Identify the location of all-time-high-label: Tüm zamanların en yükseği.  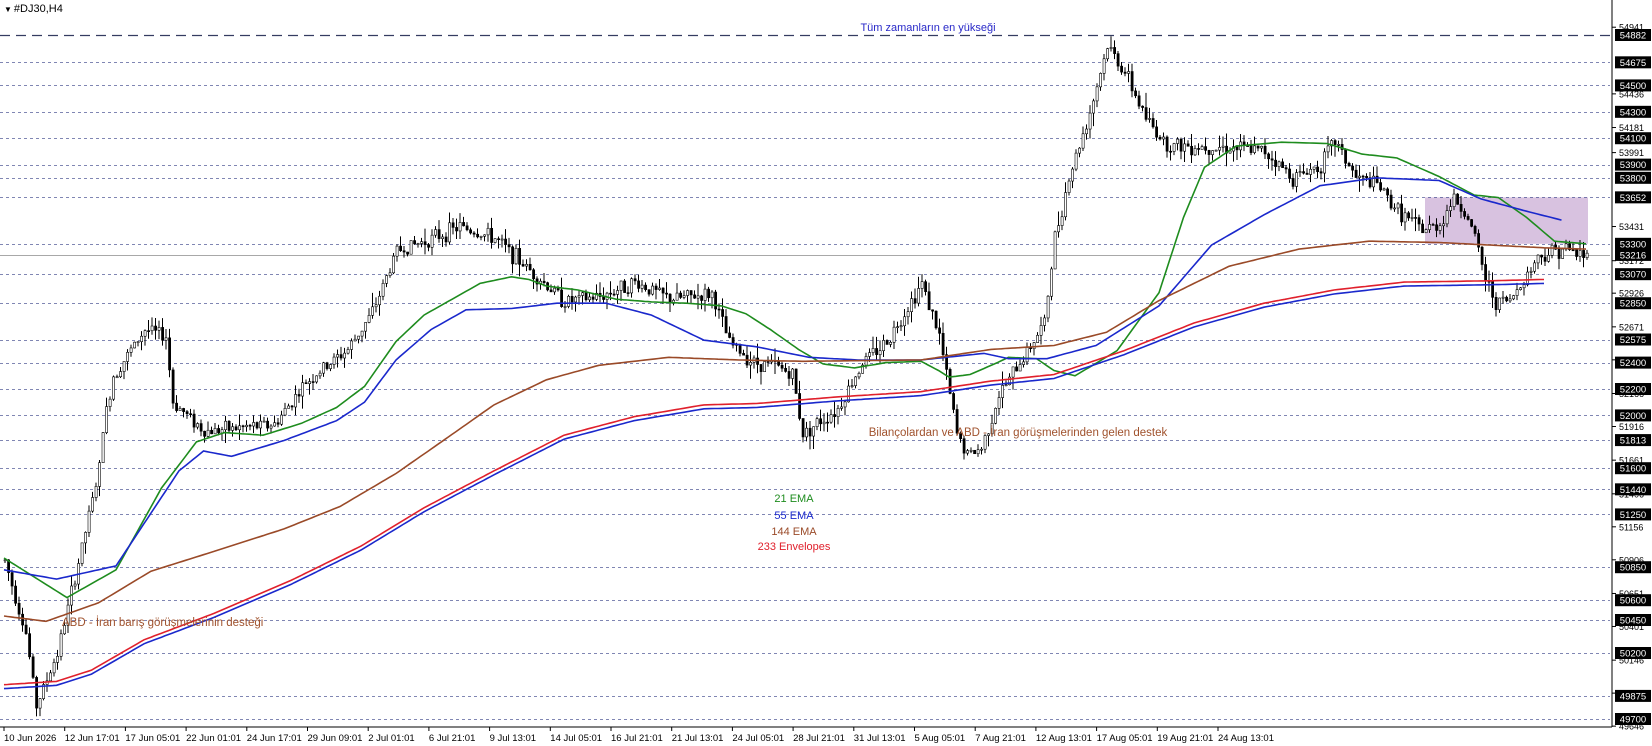
(927, 28).